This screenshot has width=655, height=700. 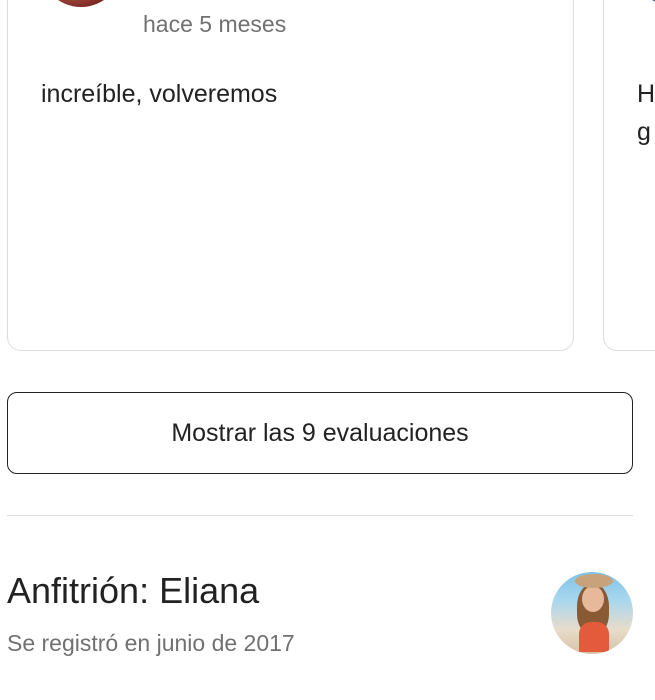 What do you see at coordinates (320, 433) in the screenshot?
I see `show-all-reviews-button: Mostrar las 9 evaluaciones` at bounding box center [320, 433].